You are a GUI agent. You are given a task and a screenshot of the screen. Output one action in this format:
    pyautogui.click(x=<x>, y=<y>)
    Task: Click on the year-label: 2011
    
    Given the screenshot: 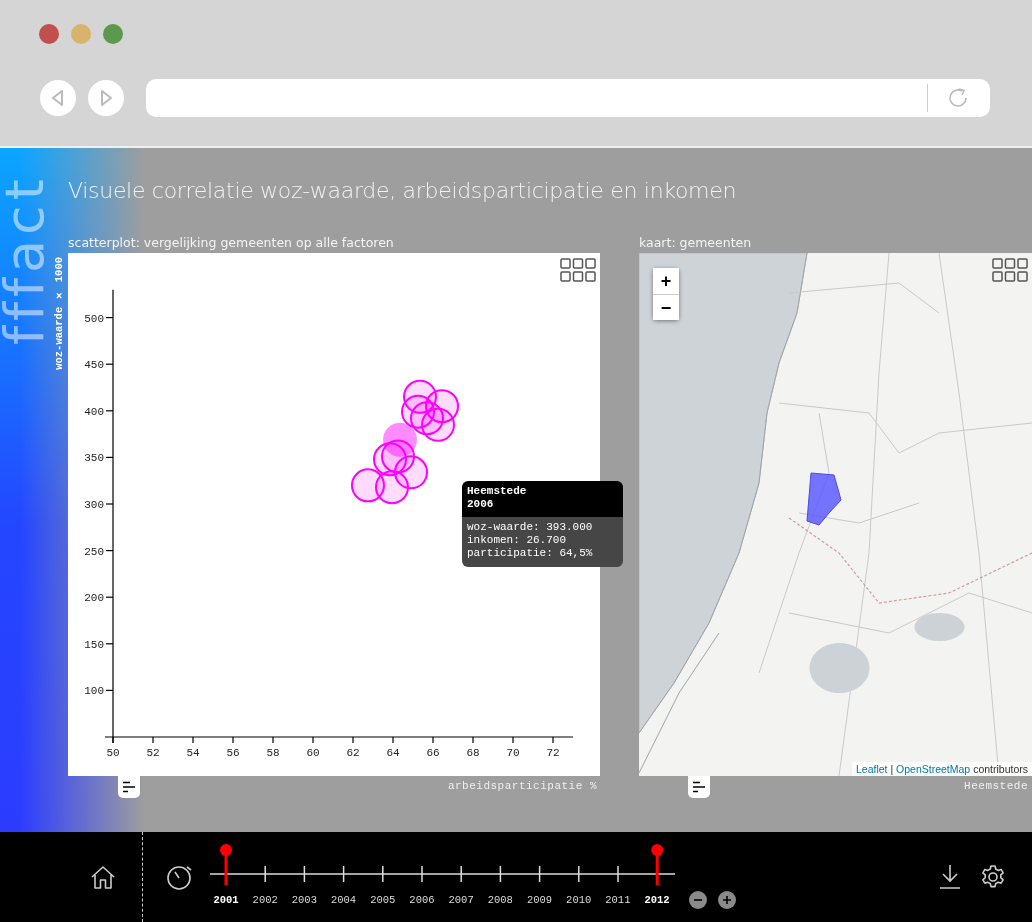 What is the action you would take?
    pyautogui.click(x=618, y=900)
    